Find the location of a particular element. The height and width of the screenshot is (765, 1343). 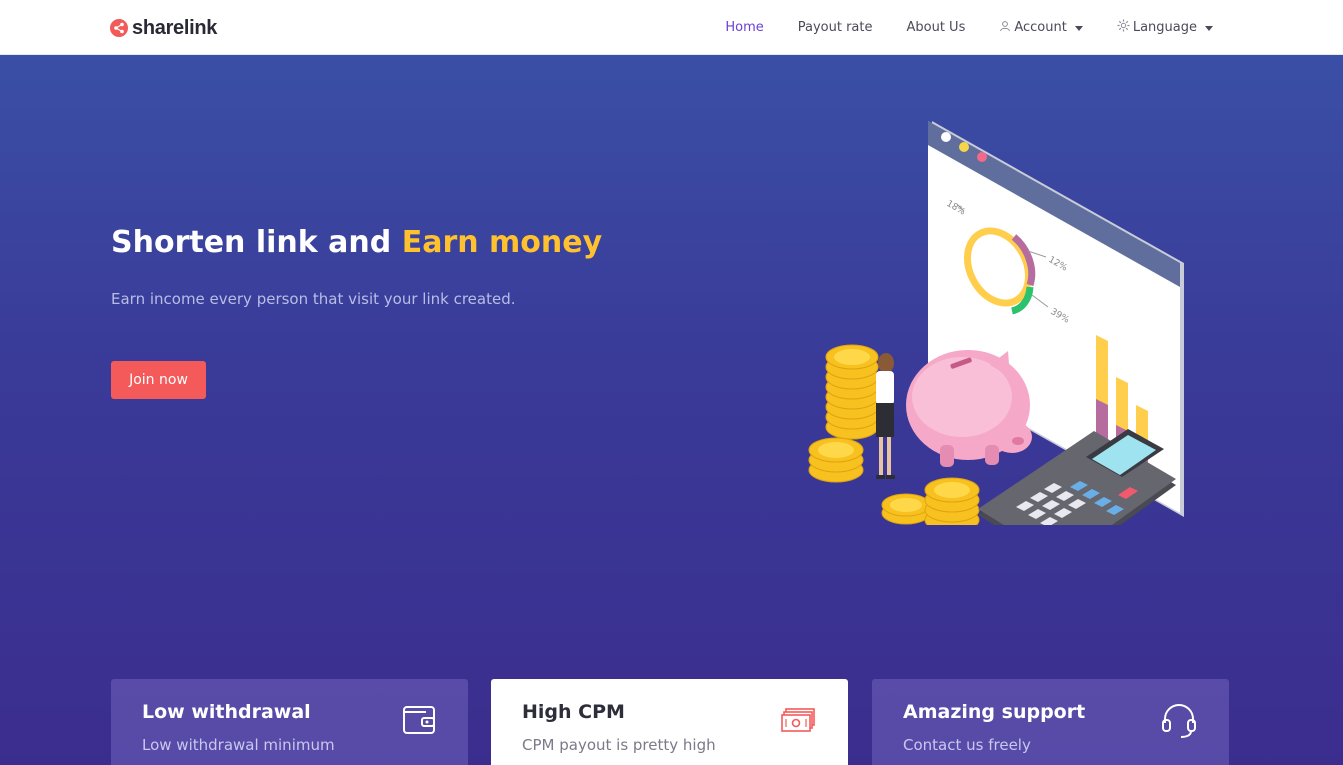

wallet-icon is located at coordinates (418, 719).